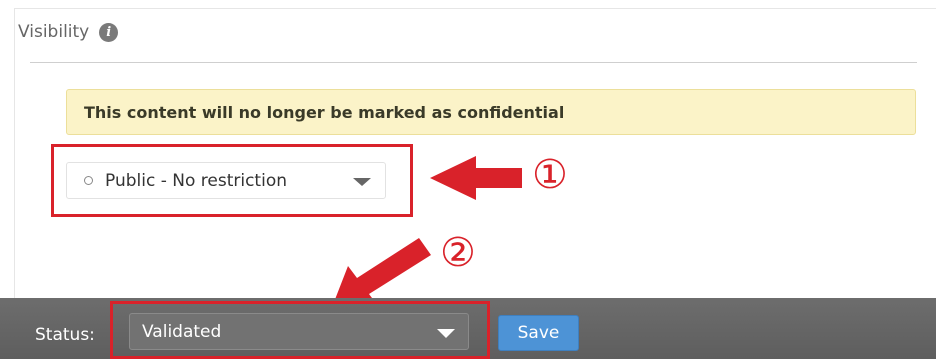  I want to click on visibility-header: Visibility i, so click(68, 32).